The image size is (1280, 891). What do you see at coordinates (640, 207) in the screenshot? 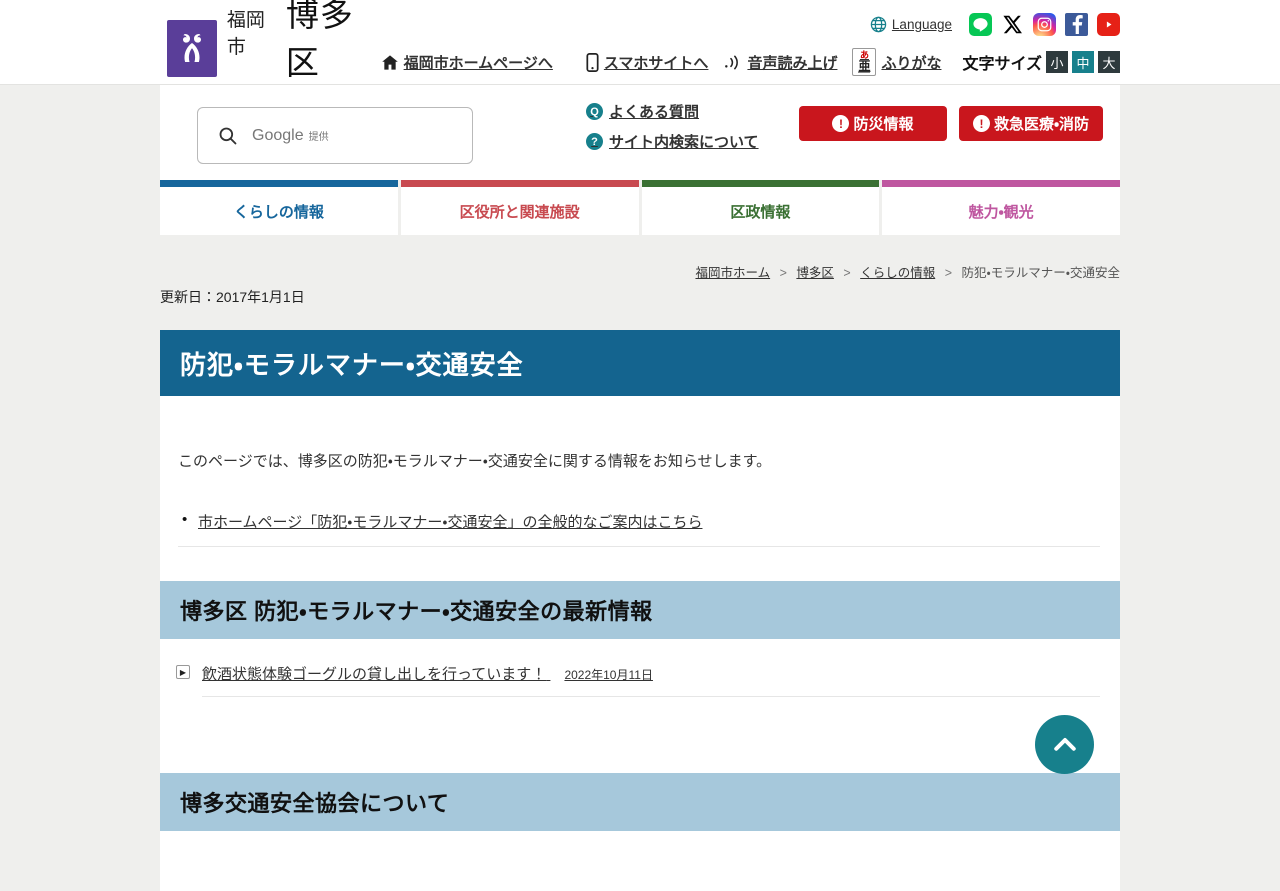
I see `main-nav: くらしの情報 区役所と関連施設 区政情報 魅力・観光` at bounding box center [640, 207].